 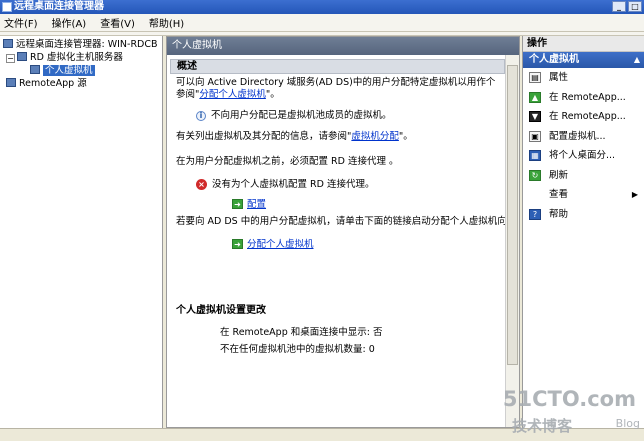 What do you see at coordinates (583, 176) in the screenshot?
I see `action-refresh: ↻ 刷新` at bounding box center [583, 176].